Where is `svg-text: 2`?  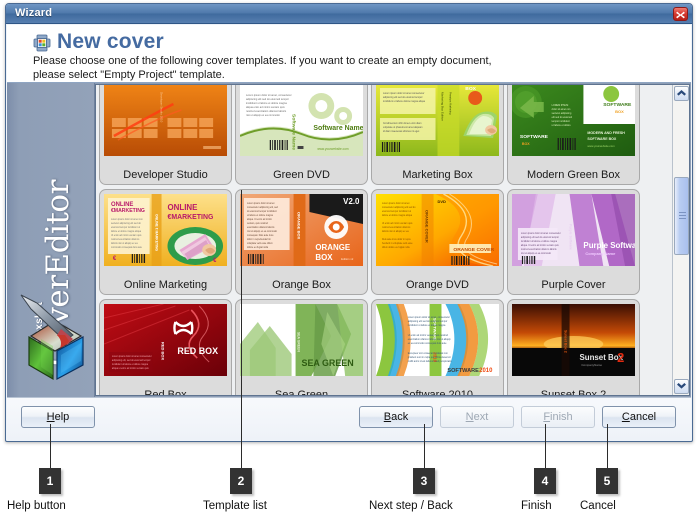 svg-text: 2 is located at coordinates (620, 357).